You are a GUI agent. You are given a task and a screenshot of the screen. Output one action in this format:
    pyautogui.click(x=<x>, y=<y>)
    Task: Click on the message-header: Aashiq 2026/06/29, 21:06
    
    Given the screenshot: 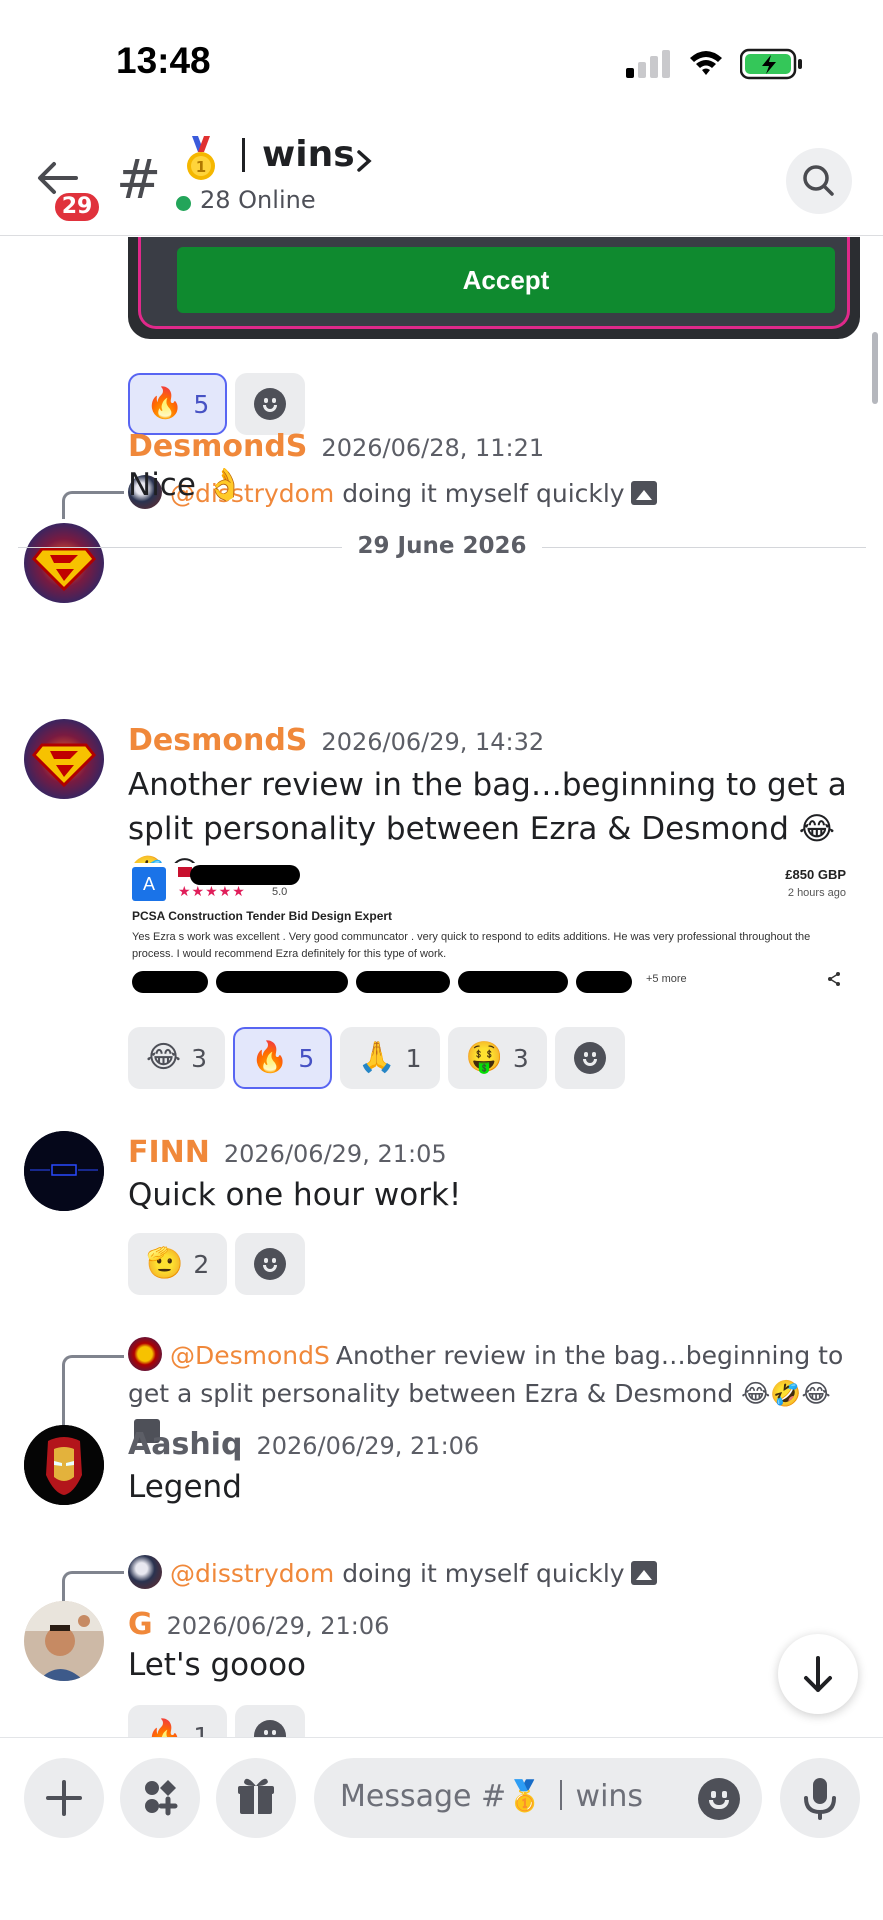 What is the action you would take?
    pyautogui.click(x=303, y=1444)
    